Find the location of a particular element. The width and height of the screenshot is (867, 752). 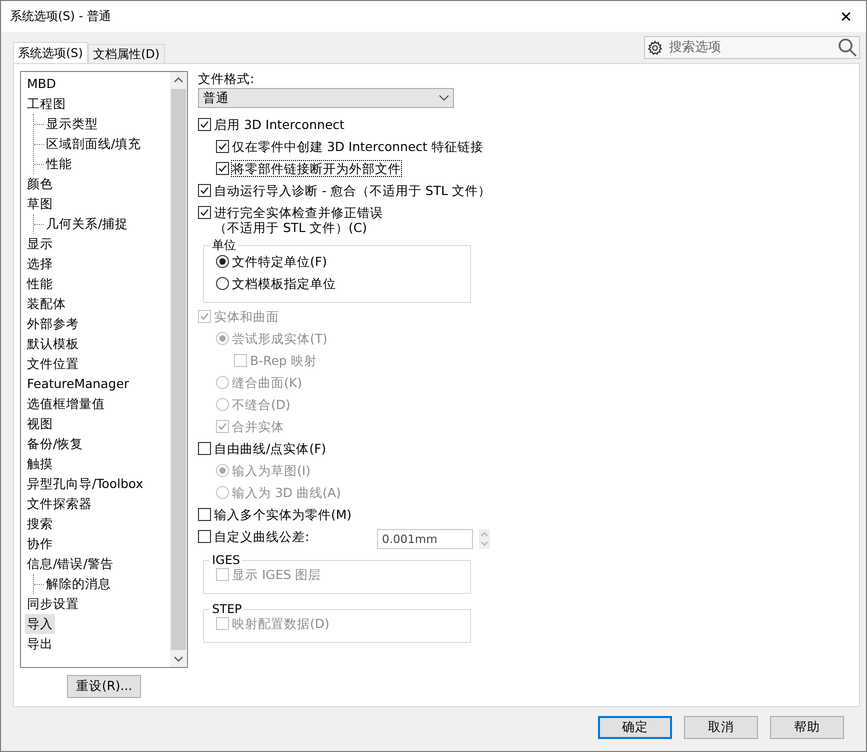

option-label: 尝试形成实体(T) is located at coordinates (280, 338).